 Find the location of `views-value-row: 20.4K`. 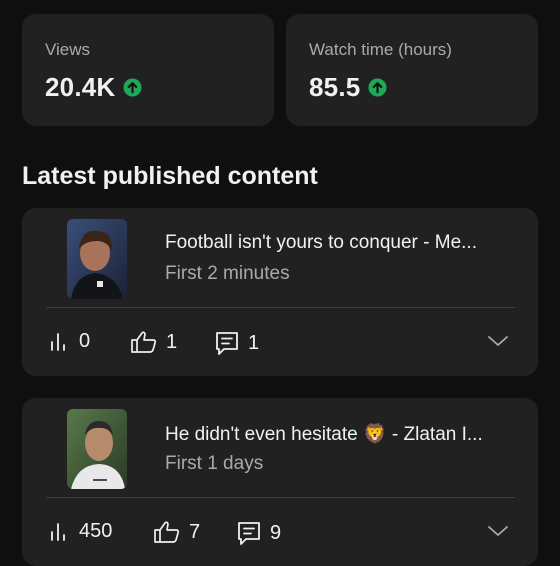

views-value-row: 20.4K is located at coordinates (93, 87).